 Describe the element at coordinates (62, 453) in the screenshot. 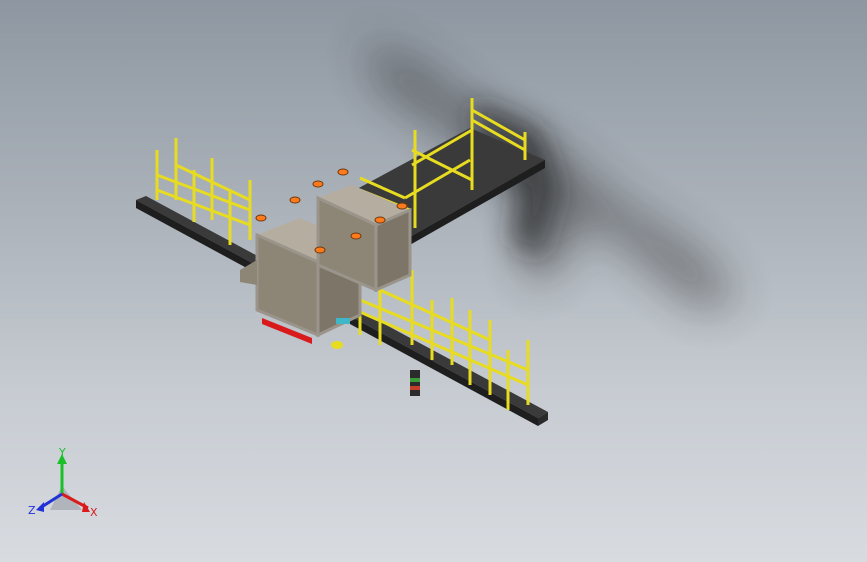

I see `y-axis-label: Y` at that location.